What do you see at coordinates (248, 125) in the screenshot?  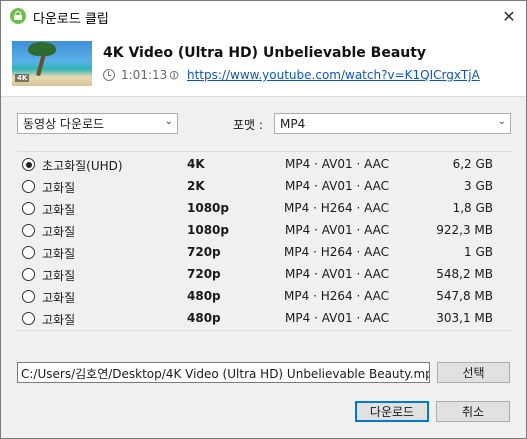 I see `format-label: 포맷 :` at bounding box center [248, 125].